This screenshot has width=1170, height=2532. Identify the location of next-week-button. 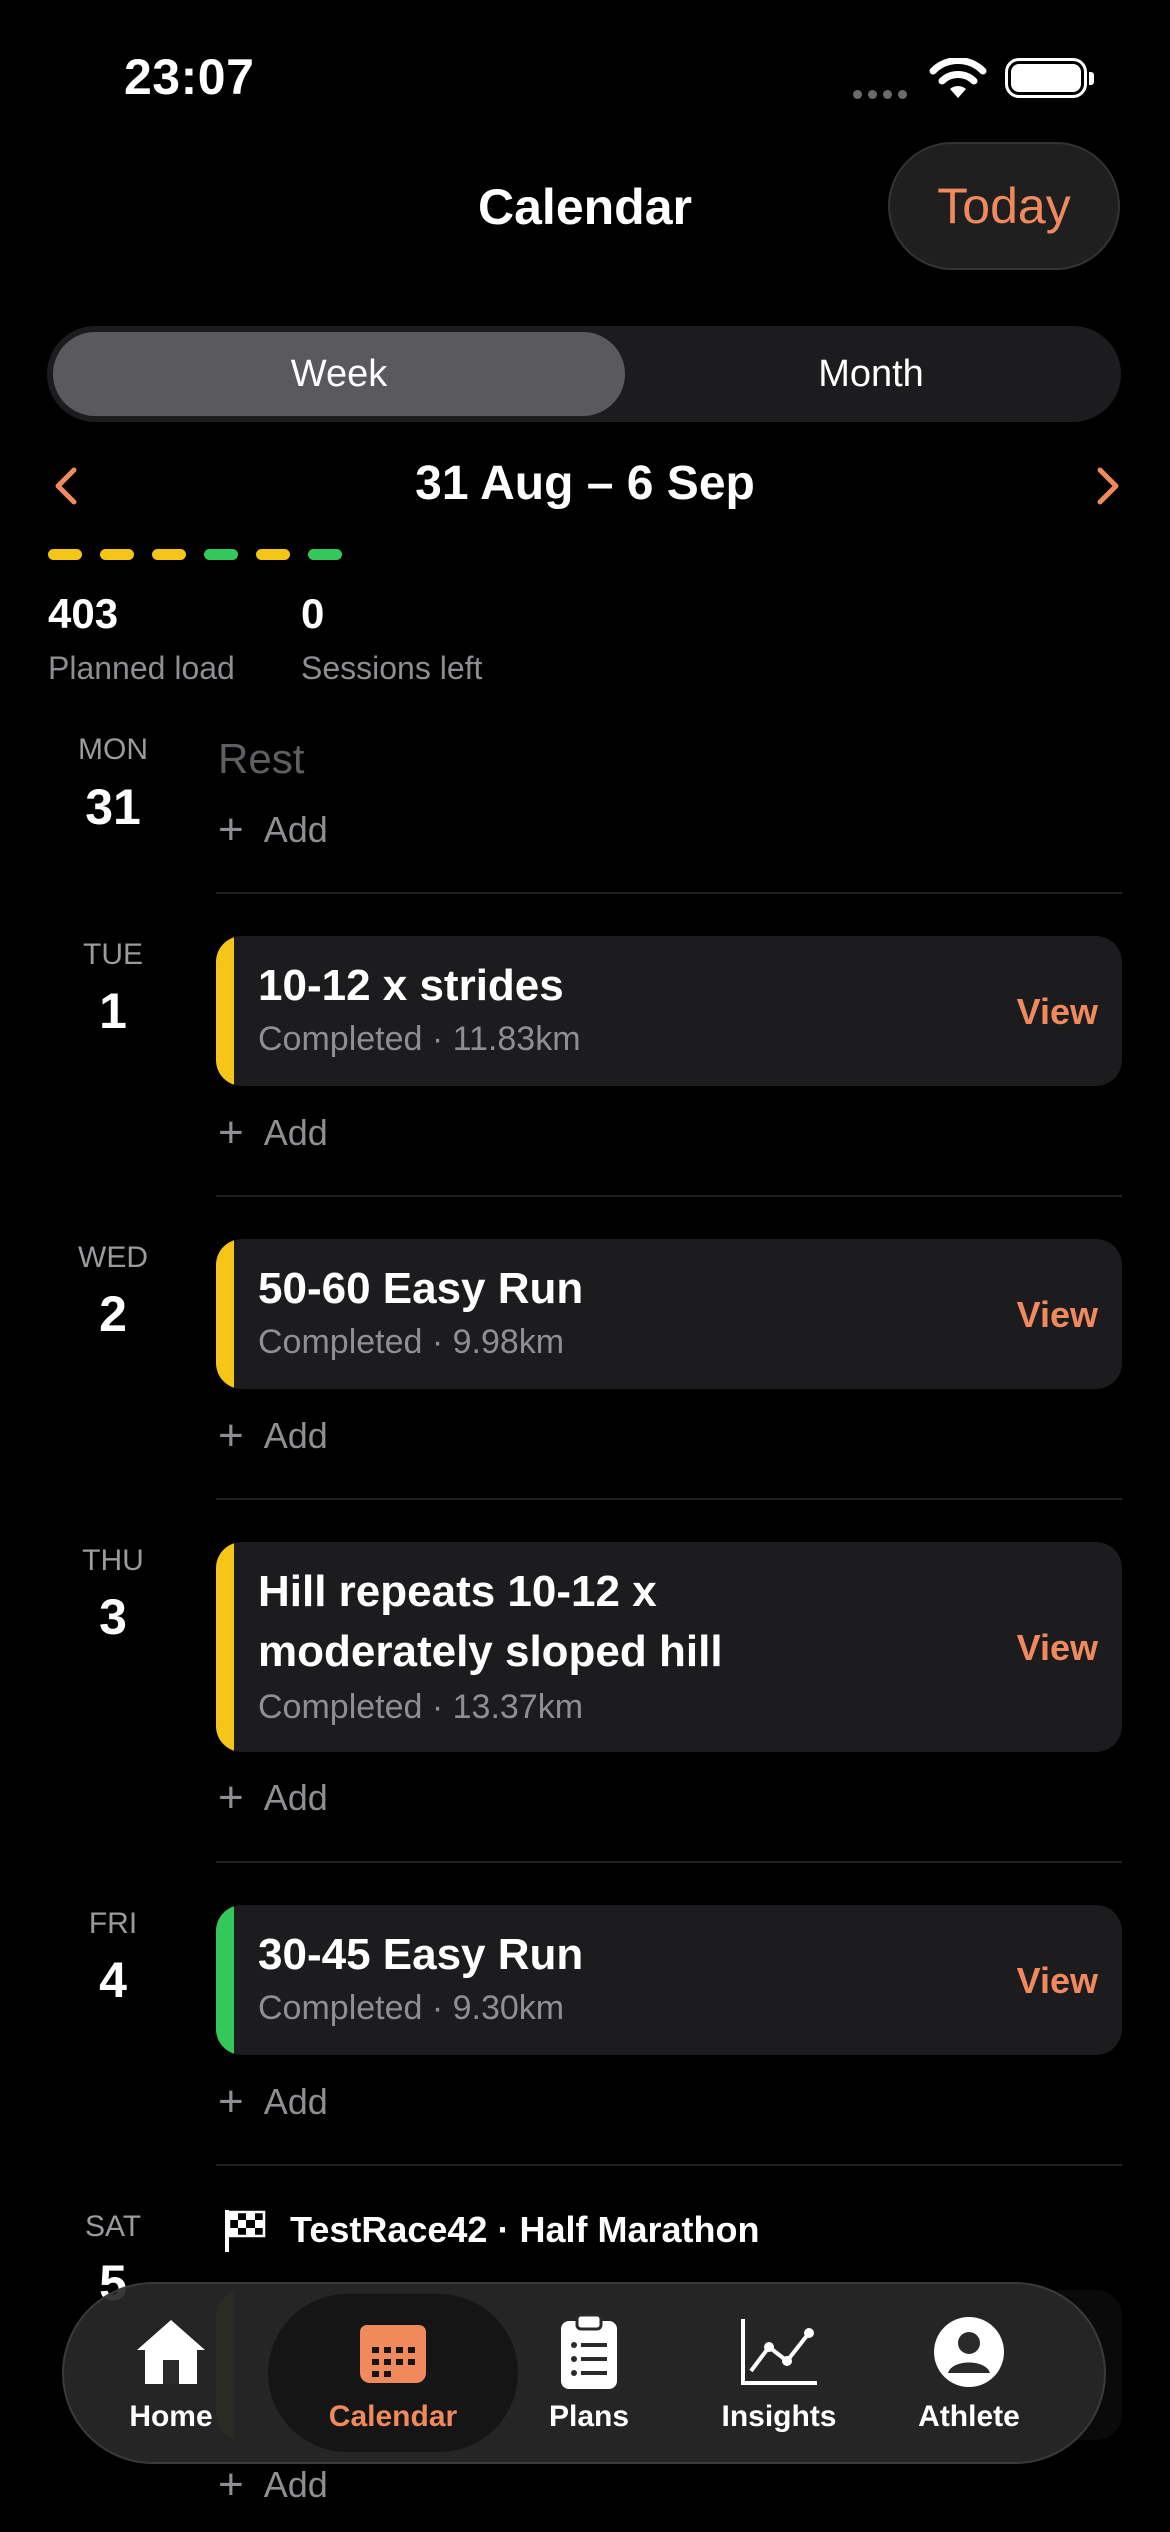
(1106, 486).